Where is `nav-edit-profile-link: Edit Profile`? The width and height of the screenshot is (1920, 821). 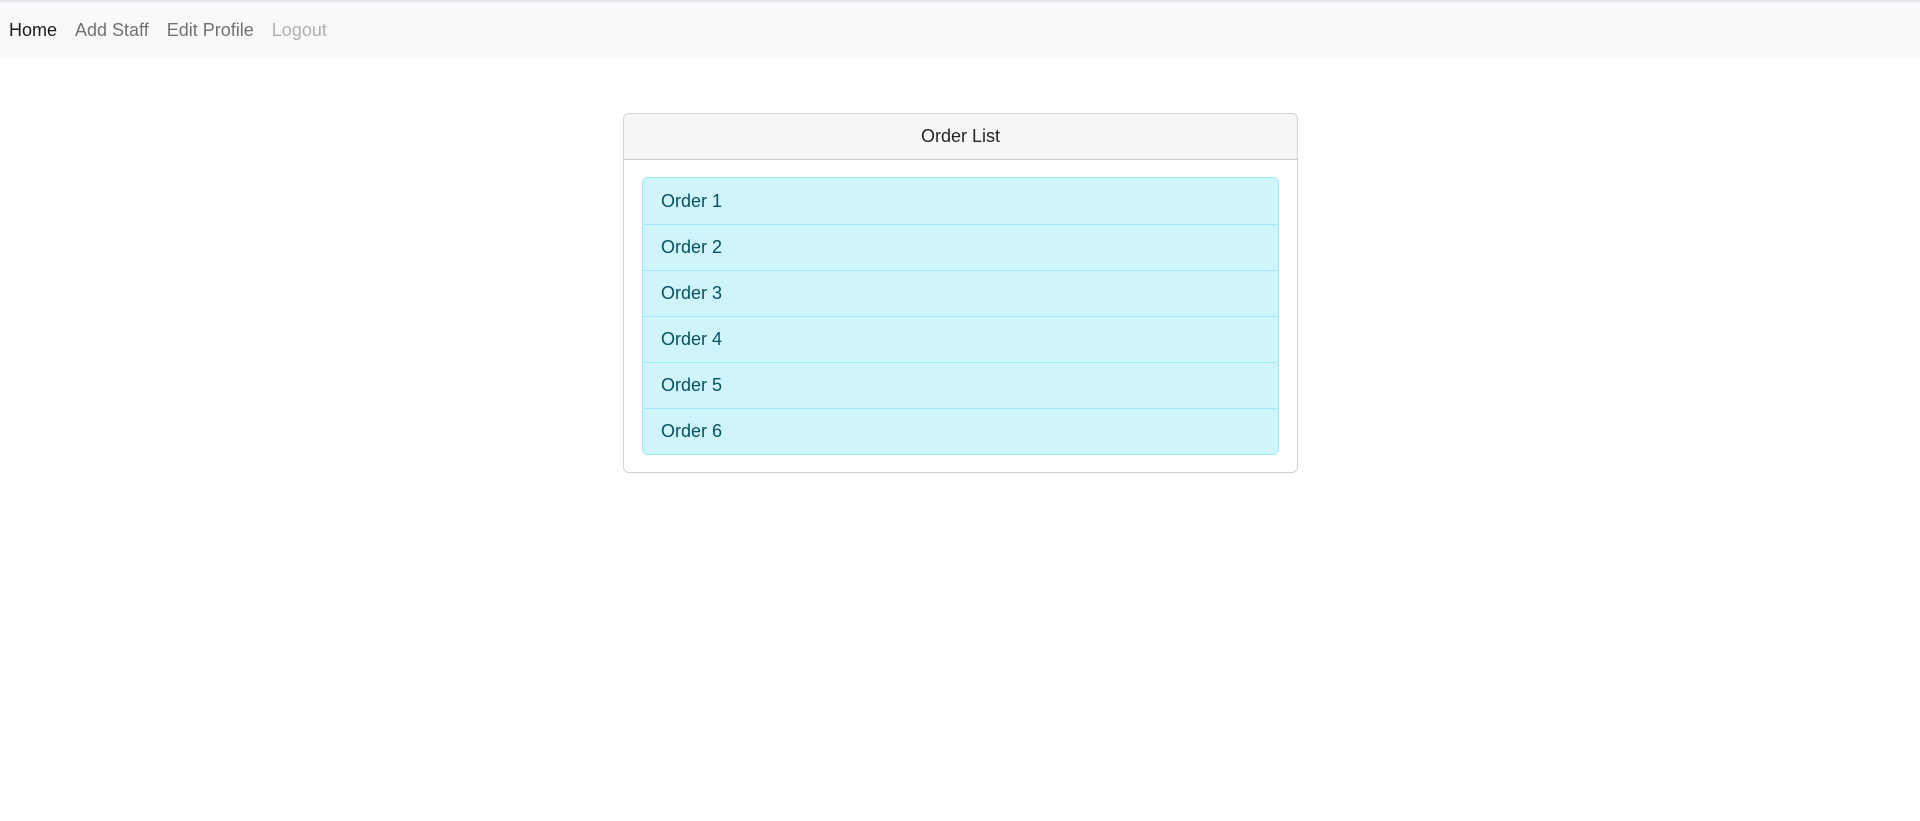 nav-edit-profile-link: Edit Profile is located at coordinates (210, 30).